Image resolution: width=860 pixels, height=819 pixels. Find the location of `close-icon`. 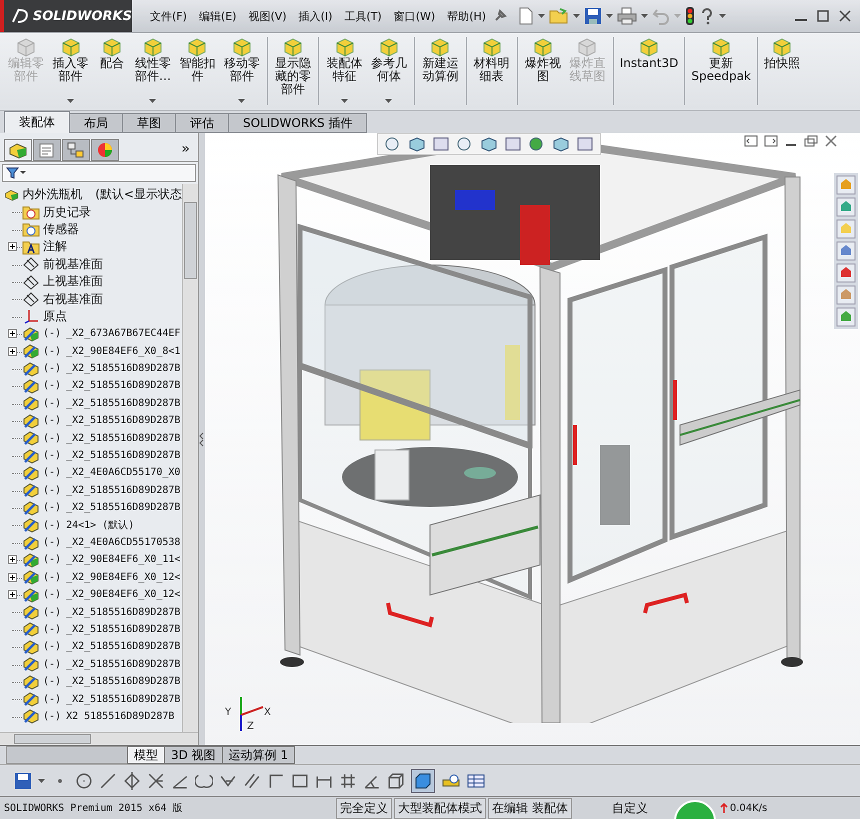

close-icon is located at coordinates (831, 141).